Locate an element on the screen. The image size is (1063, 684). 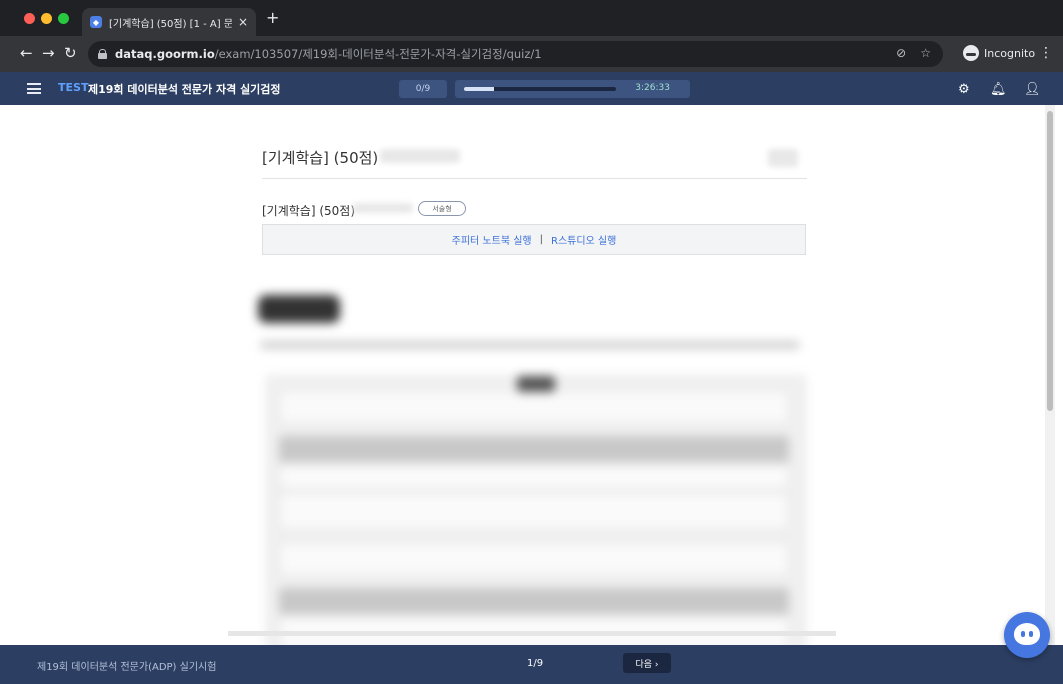
footer-exam-title: 제19회 데이터분석 전문가(ADP) 실기시험 is located at coordinates (127, 667).